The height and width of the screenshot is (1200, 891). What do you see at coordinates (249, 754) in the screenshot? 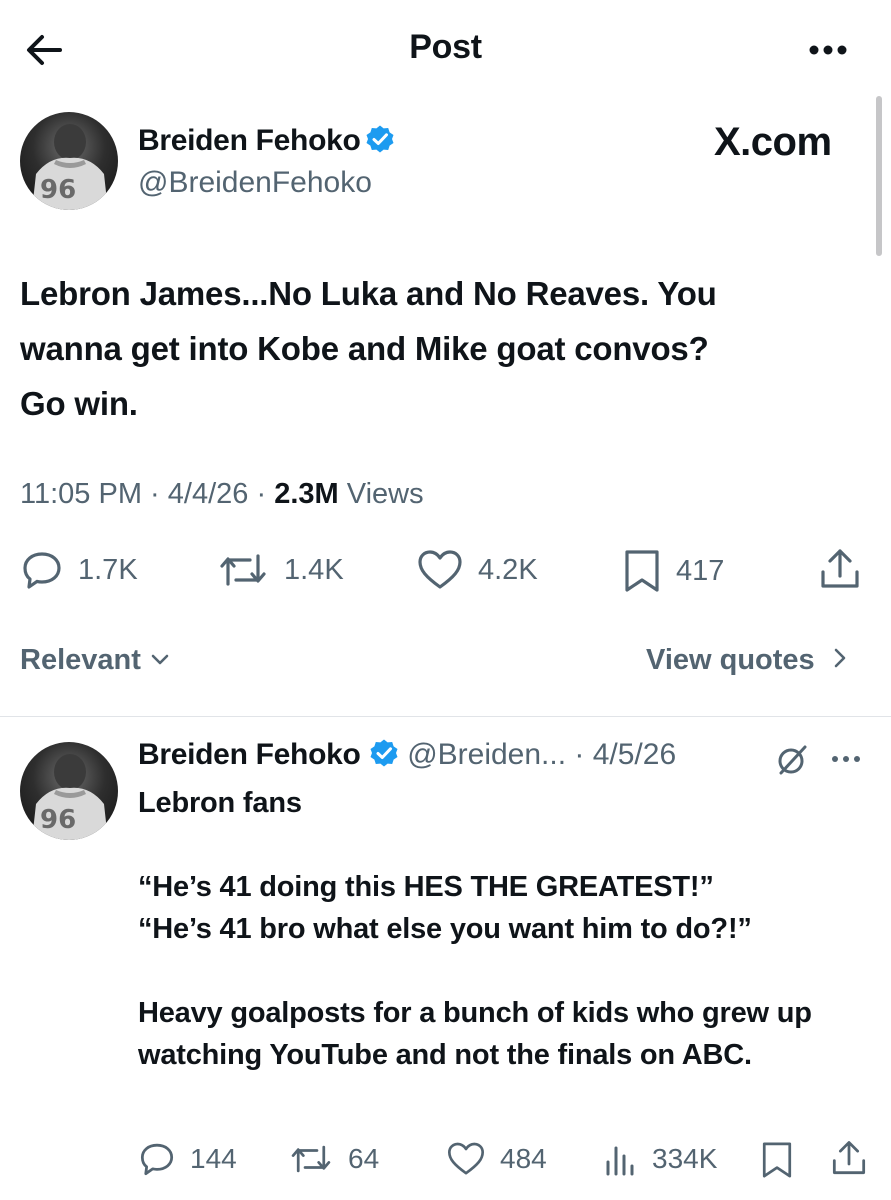
I see `reply-author-name: Breiden Fehoko` at bounding box center [249, 754].